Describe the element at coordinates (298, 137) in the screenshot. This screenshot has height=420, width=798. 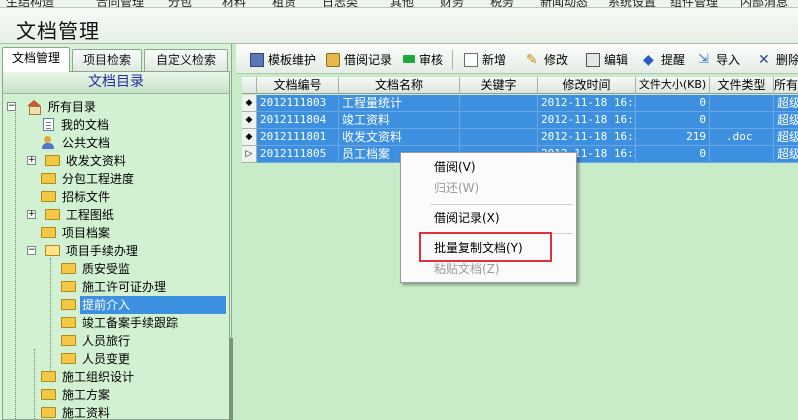
I see `cell-doc-id: 2012111801` at that location.